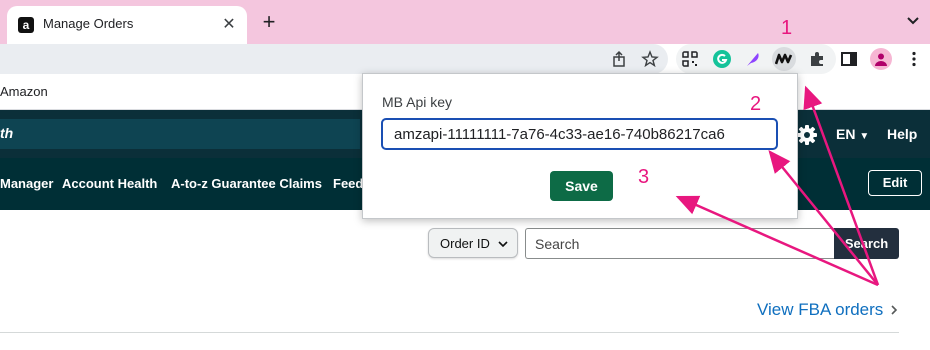 Image resolution: width=930 pixels, height=350 pixels. What do you see at coordinates (334, 59) in the screenshot?
I see `address-bar` at bounding box center [334, 59].